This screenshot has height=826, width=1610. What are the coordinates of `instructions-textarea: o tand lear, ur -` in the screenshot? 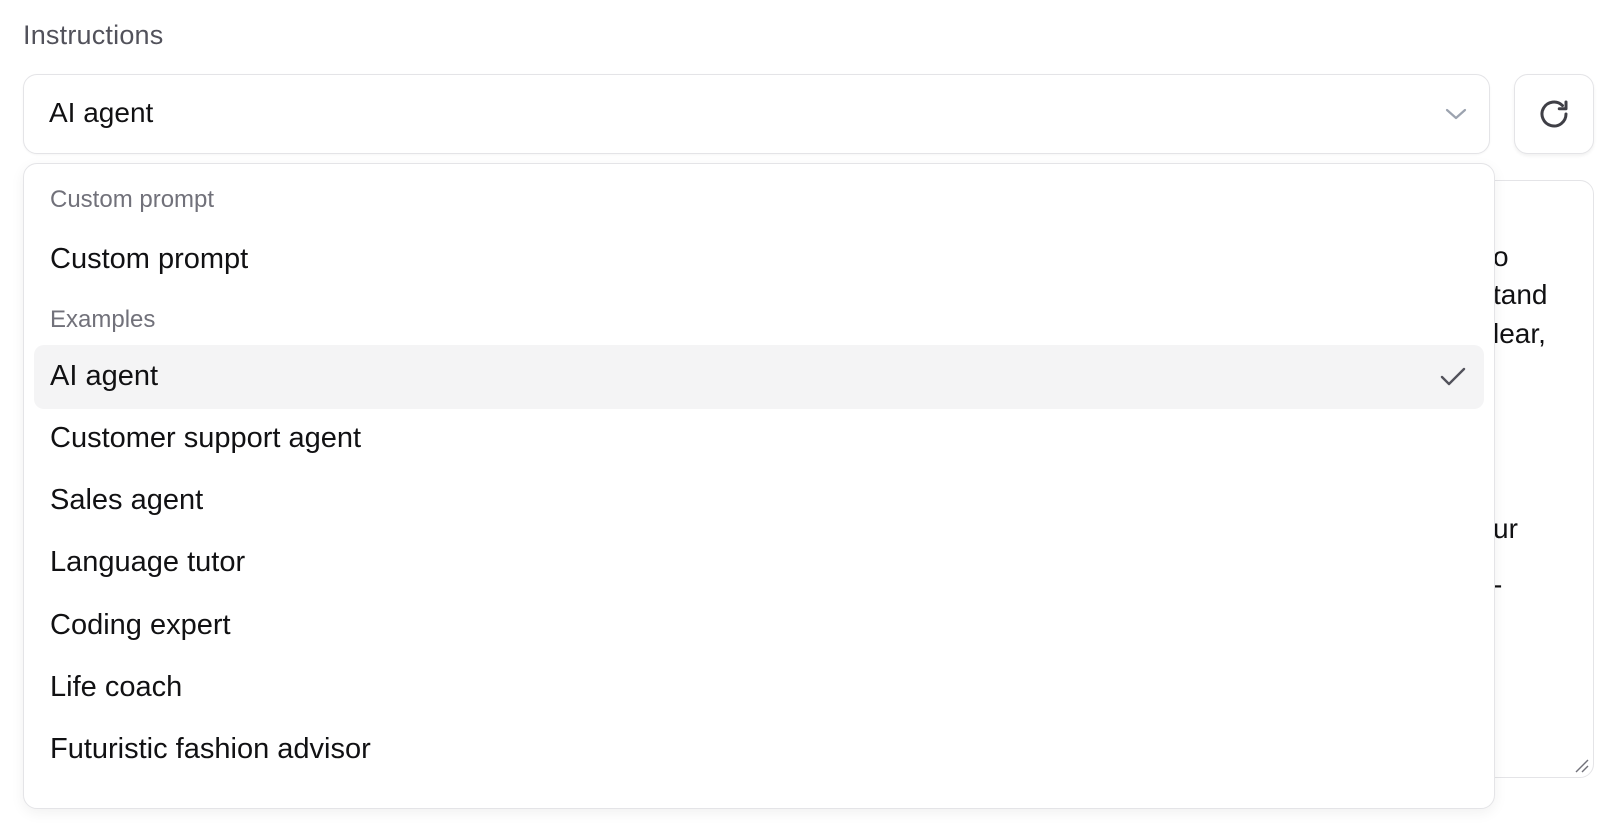 It's located at (1537, 479).